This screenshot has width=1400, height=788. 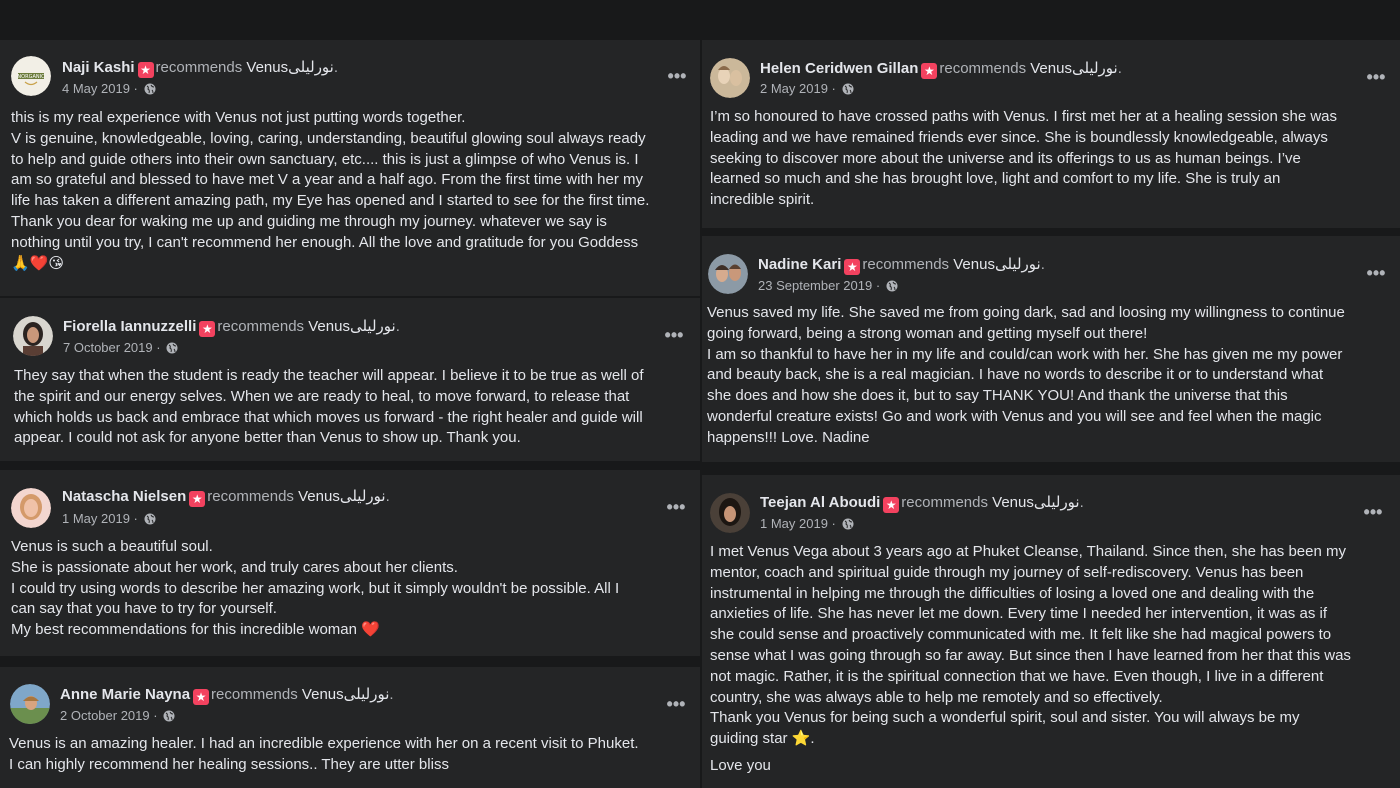 What do you see at coordinates (108, 347) in the screenshot?
I see `review-date: 7 October 2019` at bounding box center [108, 347].